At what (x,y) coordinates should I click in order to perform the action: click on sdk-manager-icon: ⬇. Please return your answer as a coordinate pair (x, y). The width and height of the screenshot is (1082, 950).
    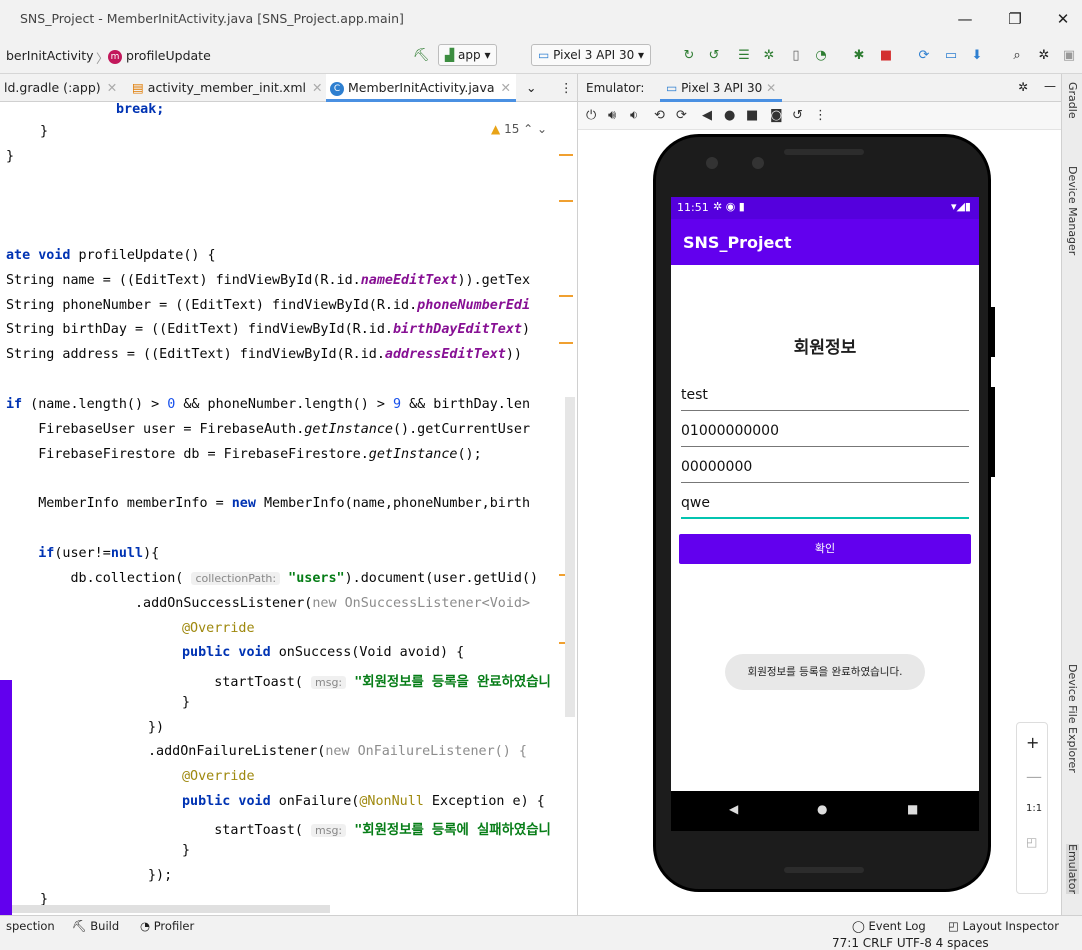
    Looking at the image, I should click on (977, 56).